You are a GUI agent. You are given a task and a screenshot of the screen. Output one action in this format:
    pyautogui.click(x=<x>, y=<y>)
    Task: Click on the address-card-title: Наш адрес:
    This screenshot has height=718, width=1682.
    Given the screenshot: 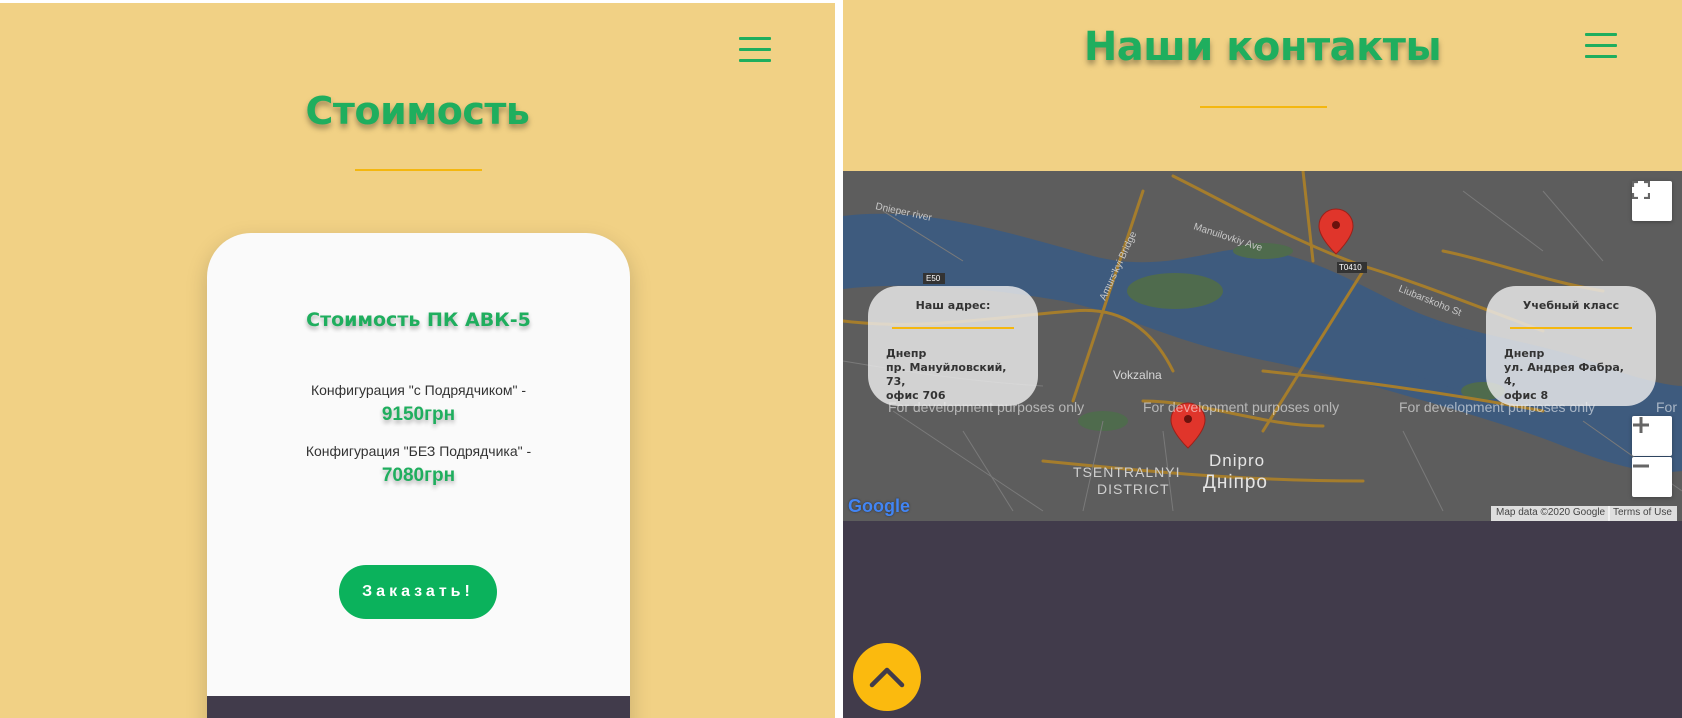 What is the action you would take?
    pyautogui.click(x=953, y=305)
    